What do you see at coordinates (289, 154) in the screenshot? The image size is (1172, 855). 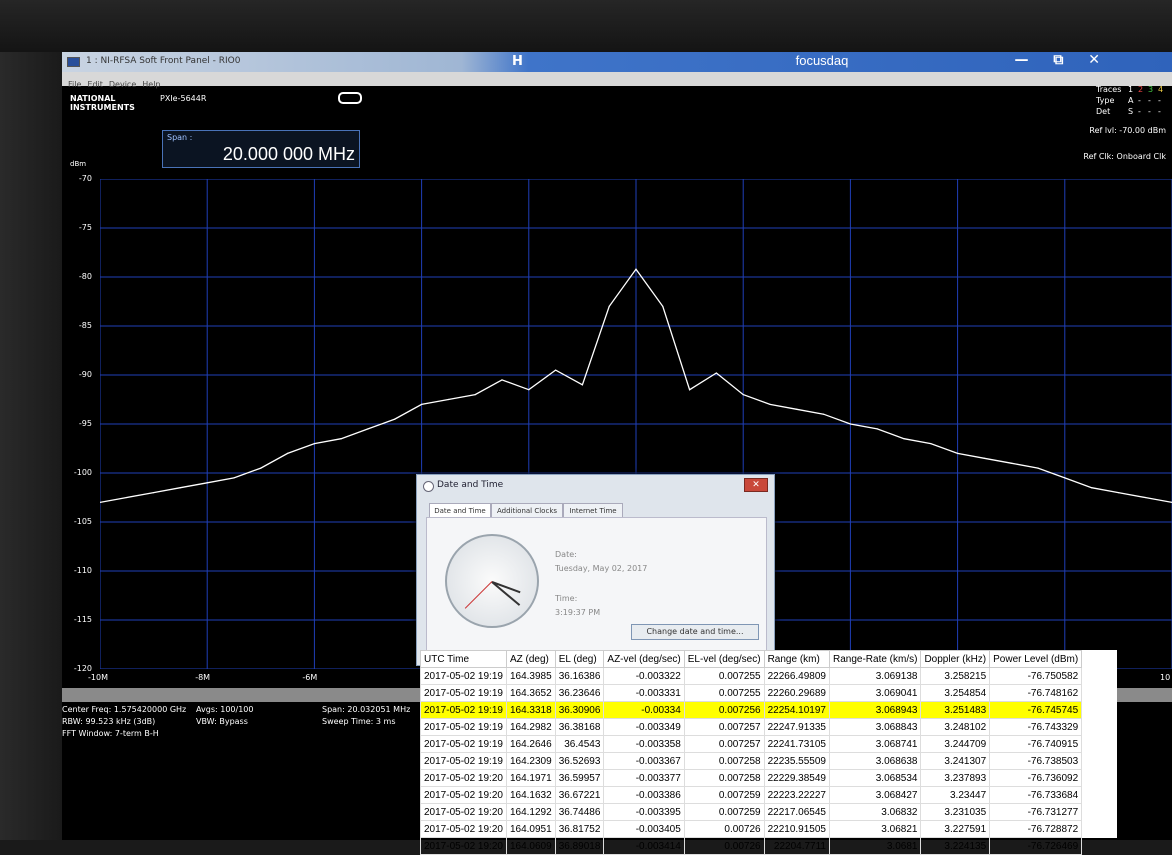 I see `span-value: 20.000 000 MHz` at bounding box center [289, 154].